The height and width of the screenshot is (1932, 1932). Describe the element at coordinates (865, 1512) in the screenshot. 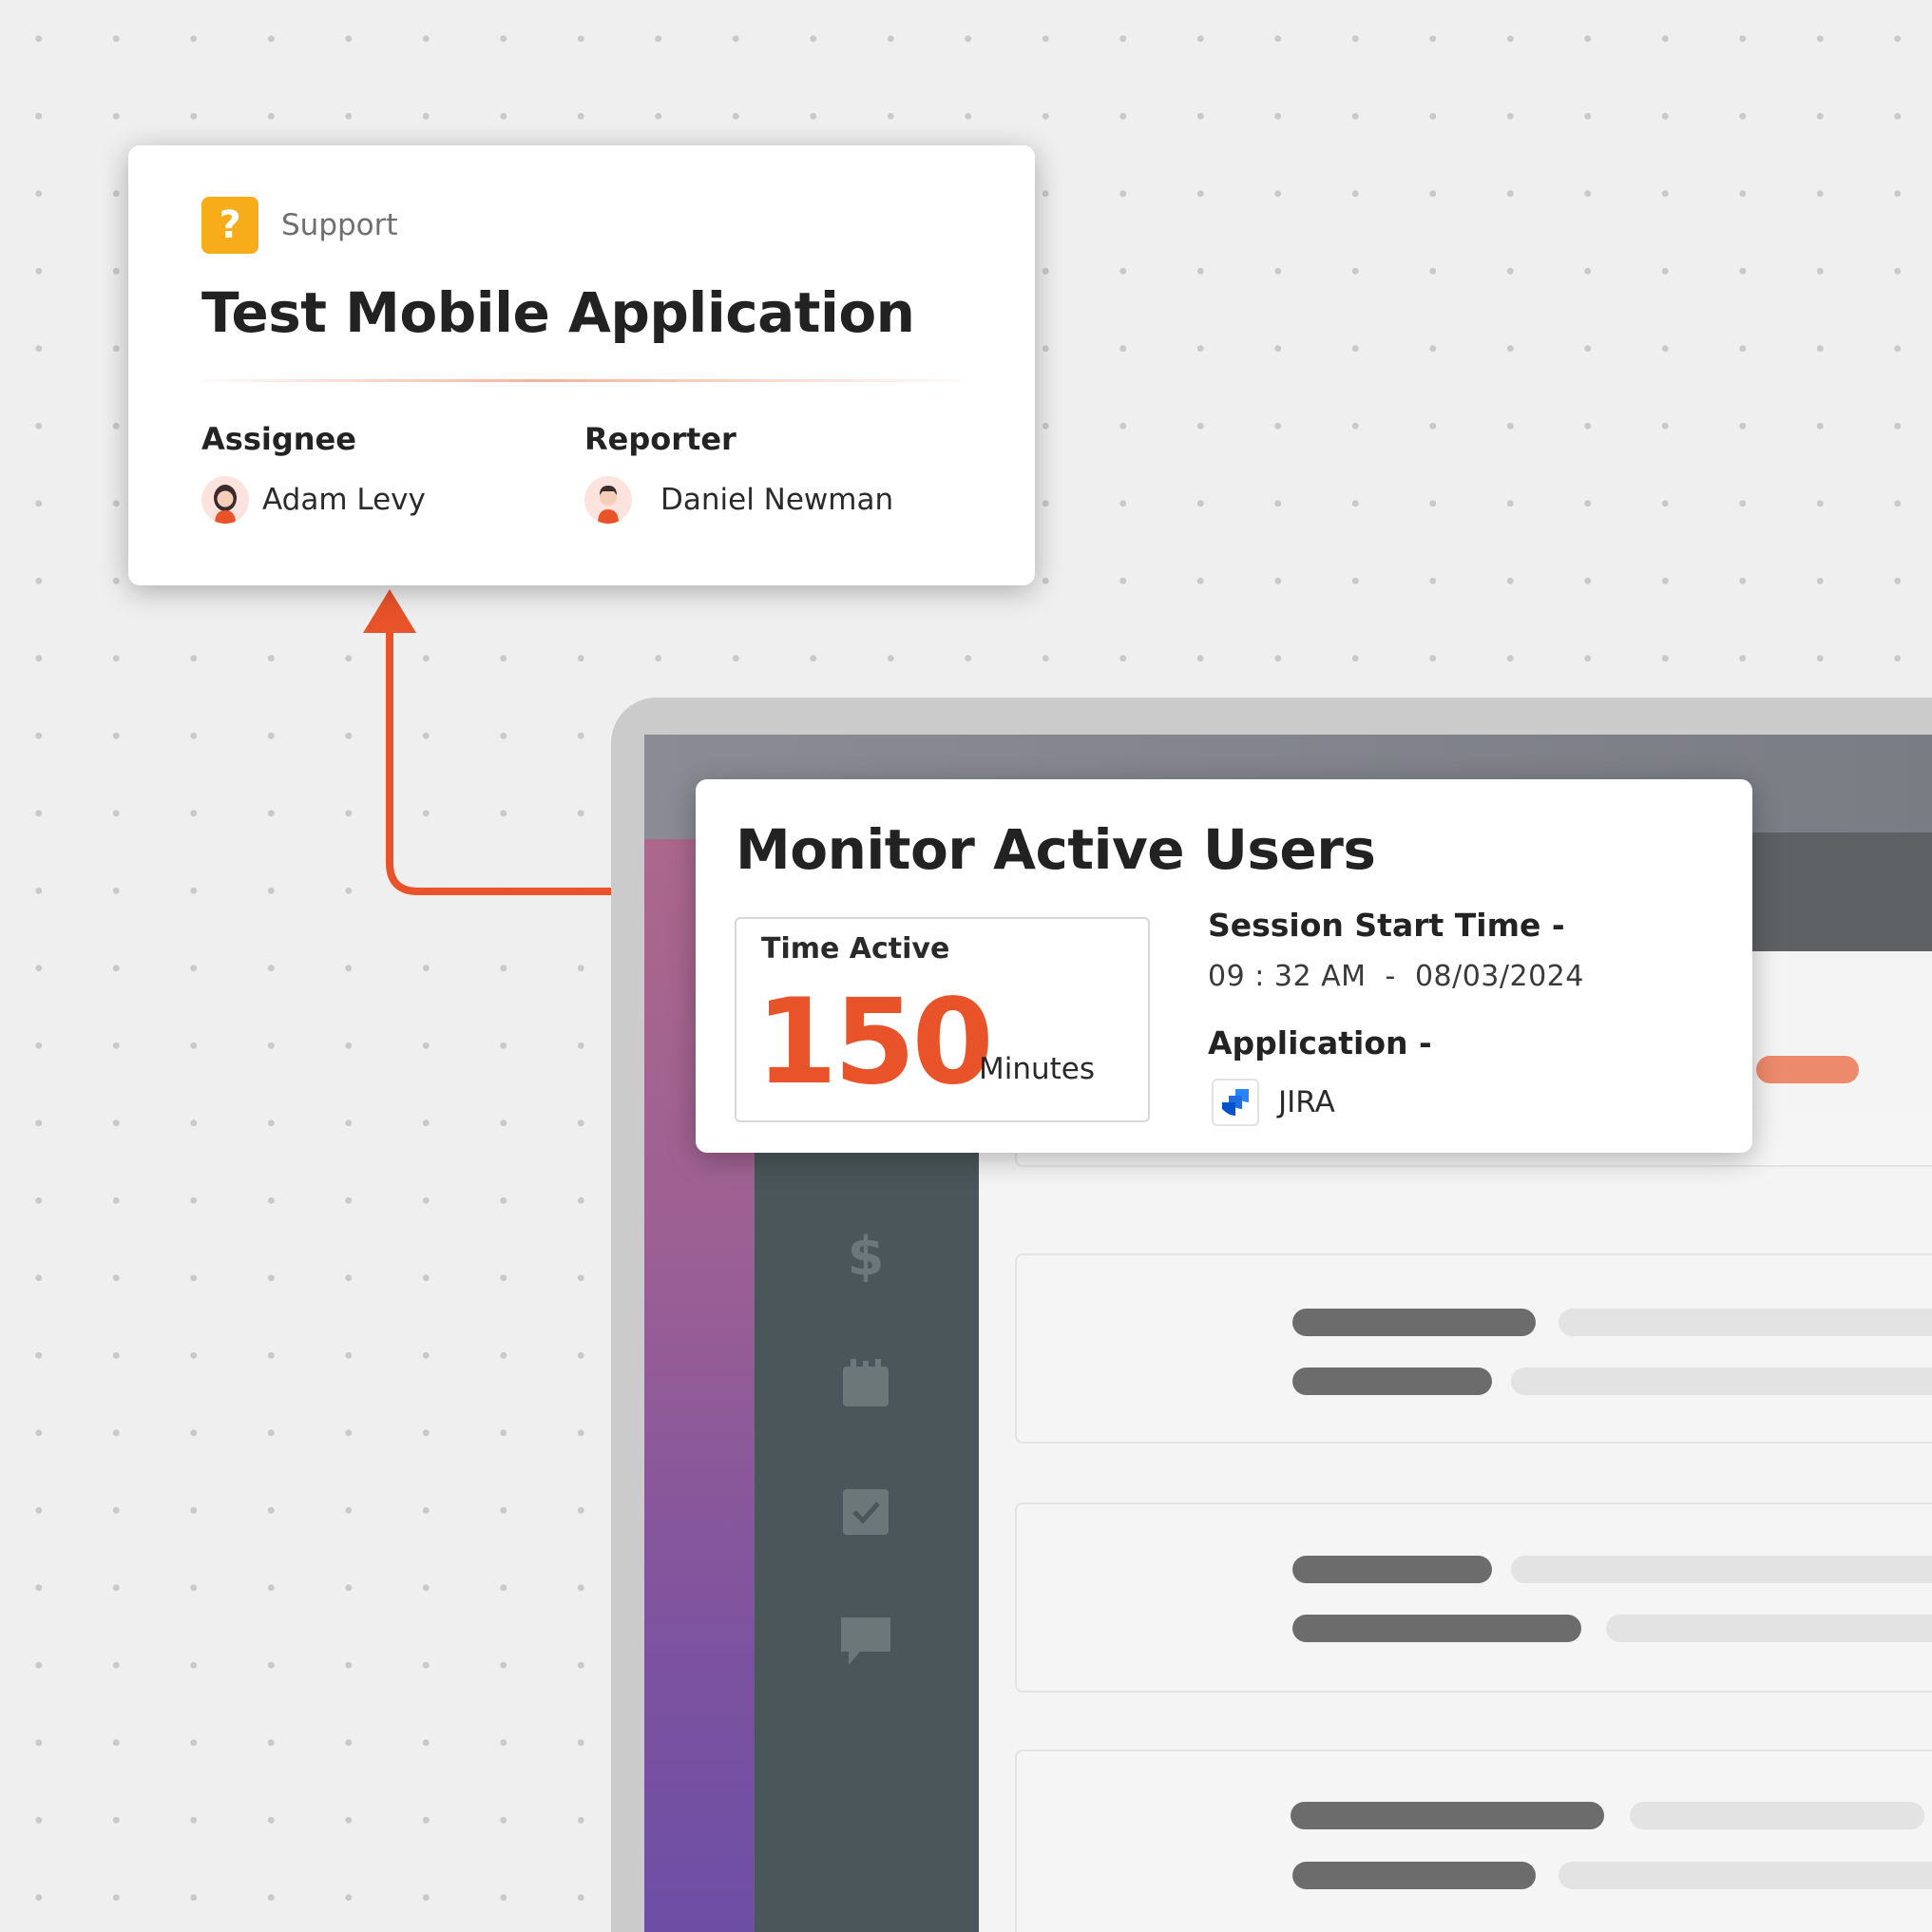

I see `checkbox-icon` at that location.